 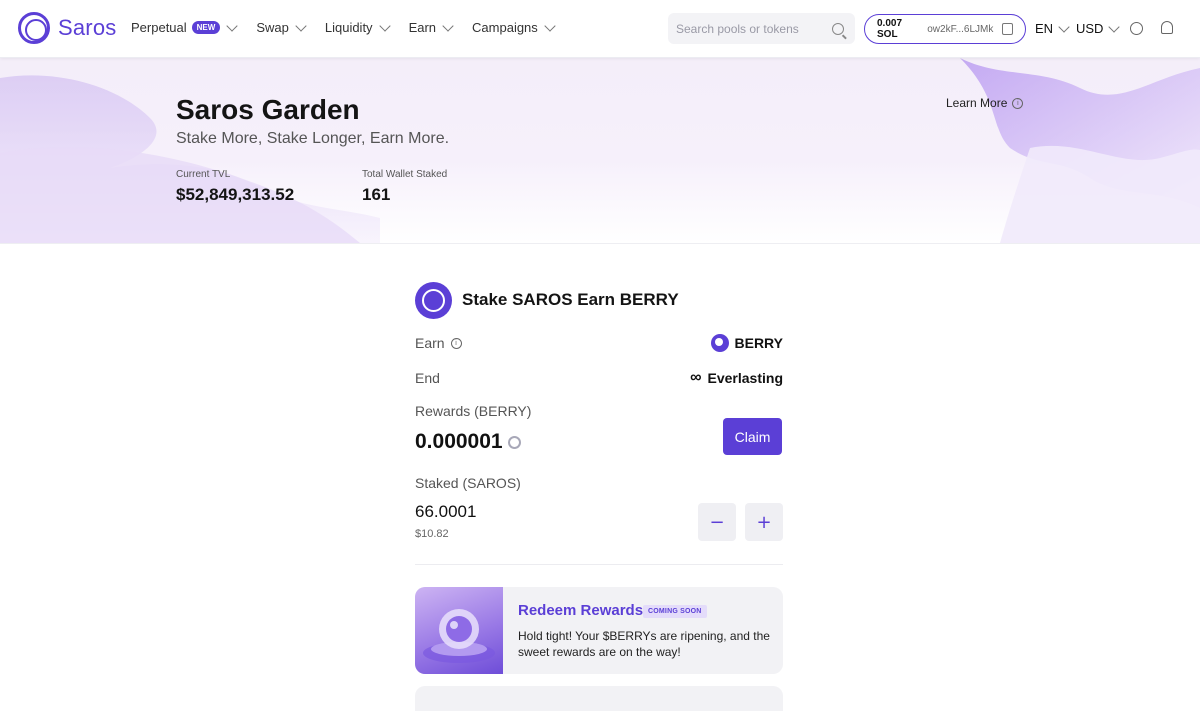 What do you see at coordinates (348, 27) in the screenshot?
I see `menu-item-label: Liquidity` at bounding box center [348, 27].